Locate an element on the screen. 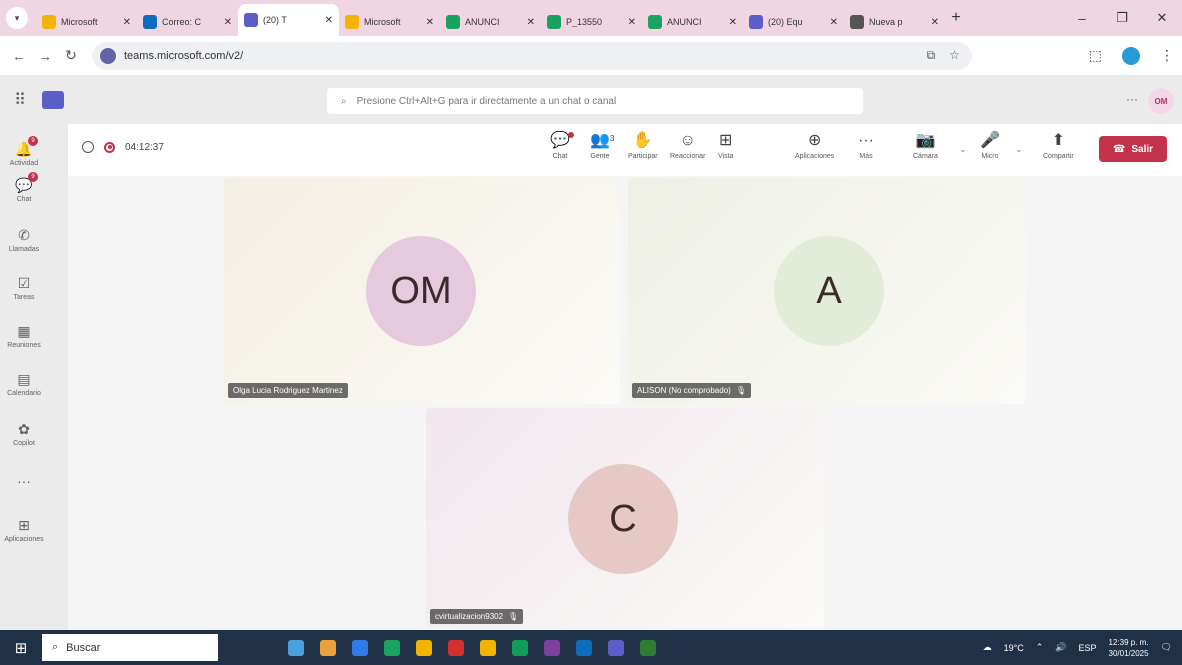  browser-tab: P_13550 ✕ is located at coordinates (591, 22).